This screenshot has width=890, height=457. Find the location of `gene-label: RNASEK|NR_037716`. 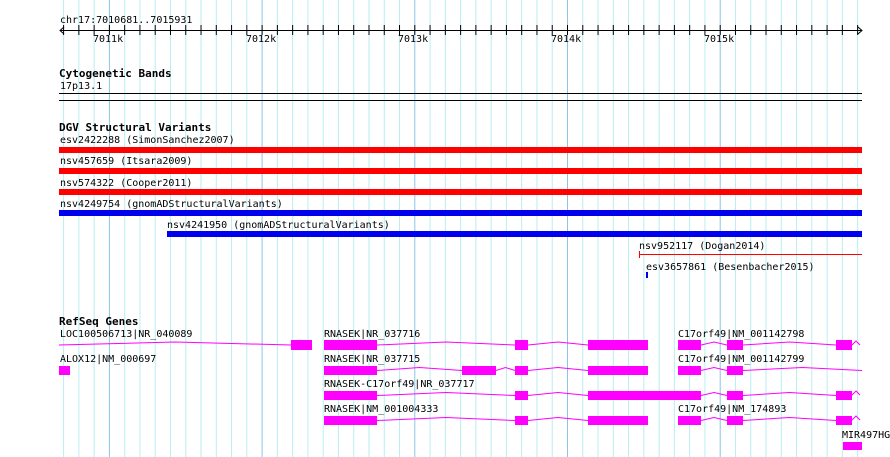

gene-label: RNASEK|NR_037716 is located at coordinates (372, 334).